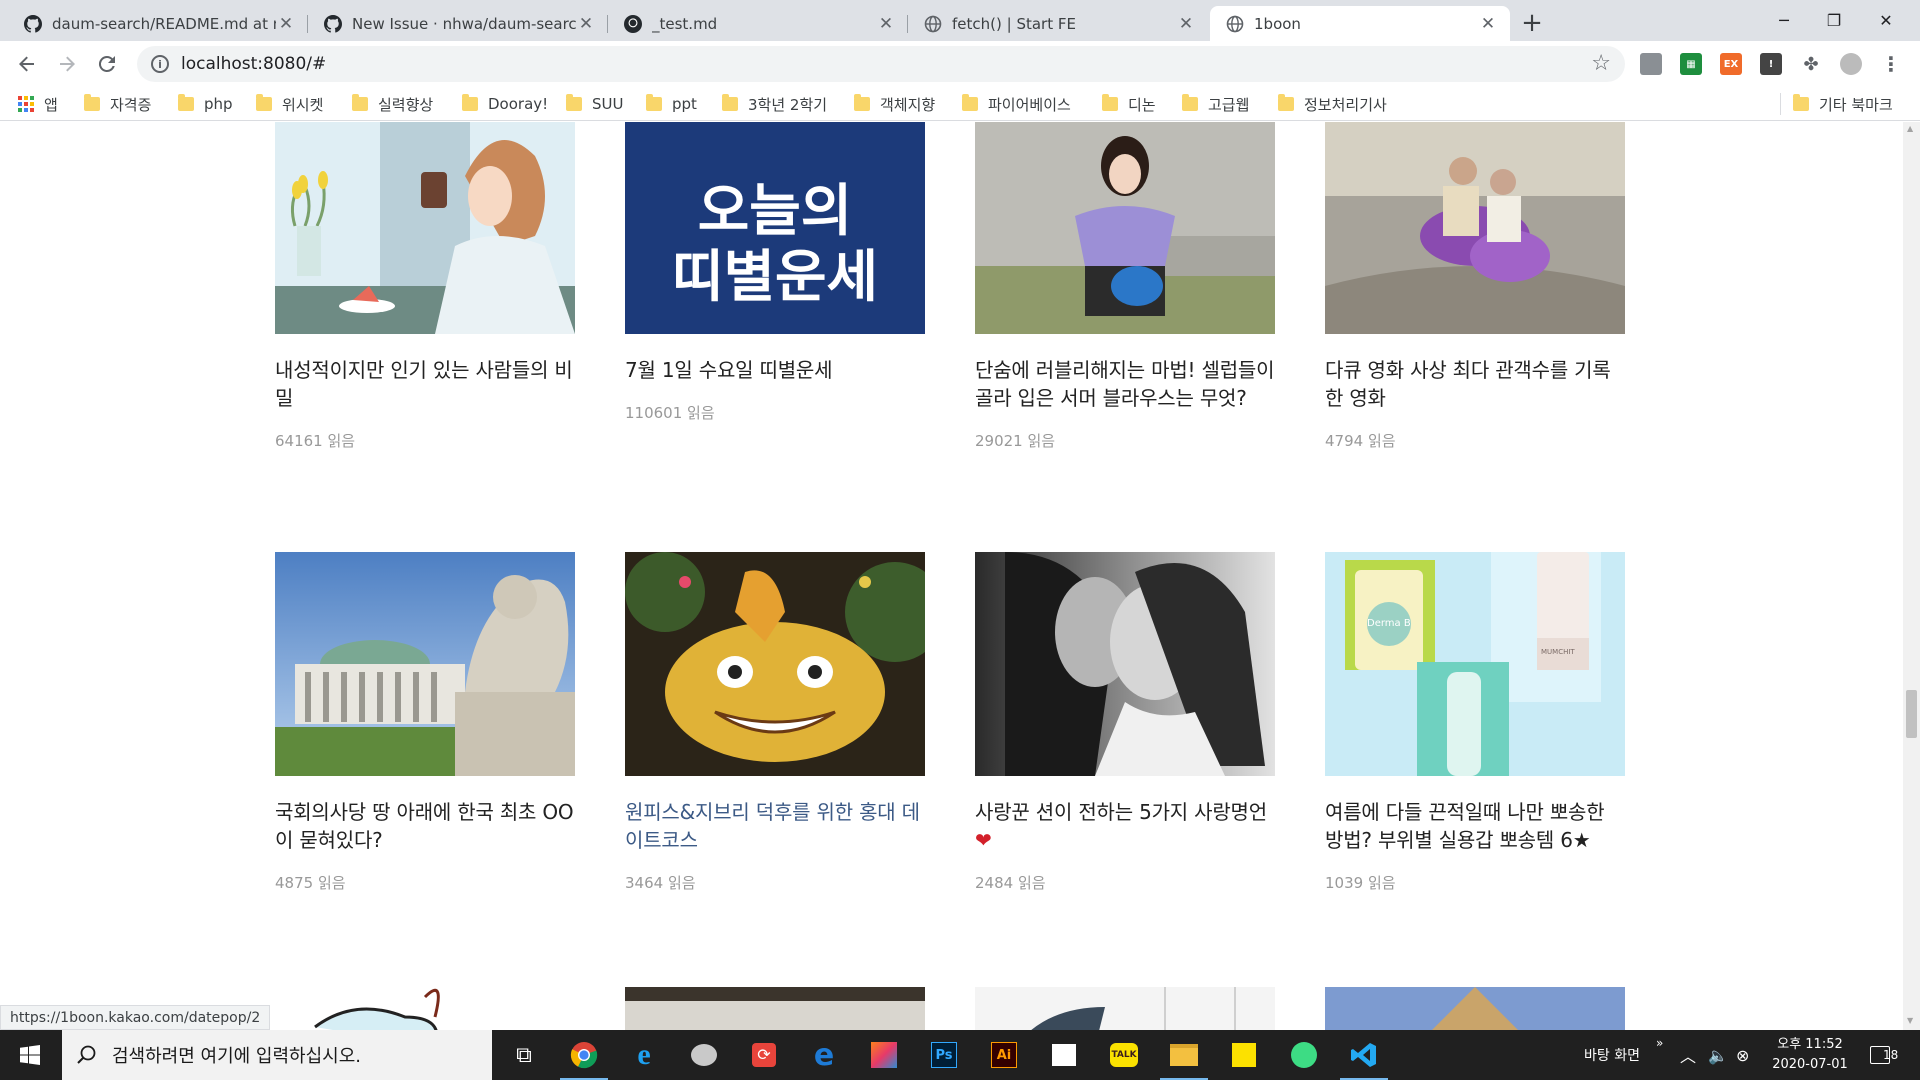 Image resolution: width=1920 pixels, height=1080 pixels. I want to click on card-title: 사랑꾼 션이 전하는 5가지 사랑명언 ❤, so click(1125, 826).